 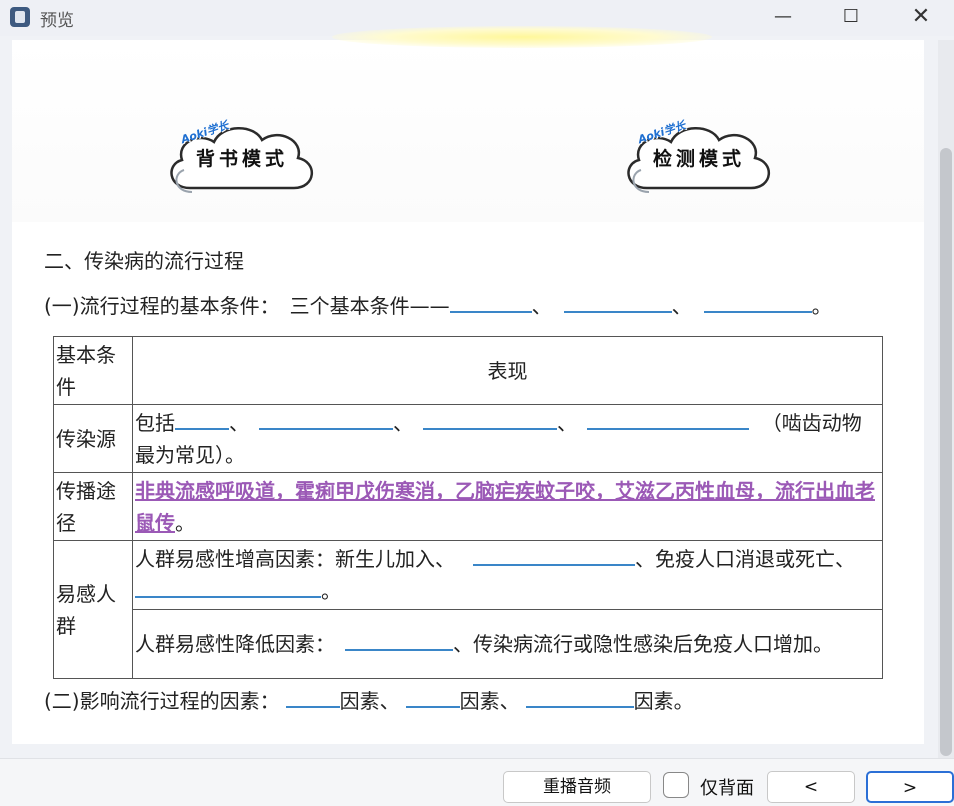 What do you see at coordinates (921, 17) in the screenshot?
I see `close-button: ✕` at bounding box center [921, 17].